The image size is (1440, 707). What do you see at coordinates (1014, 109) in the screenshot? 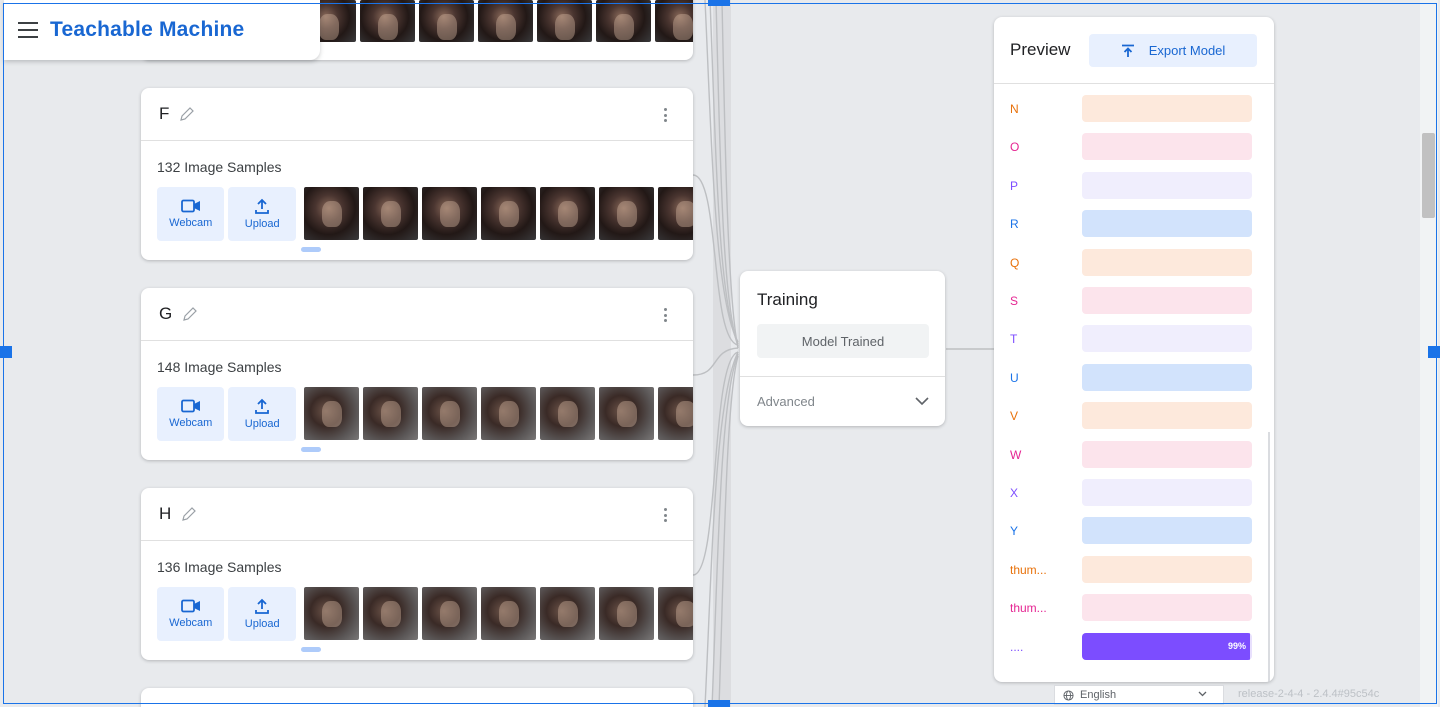
I see `prediction-label: N` at bounding box center [1014, 109].